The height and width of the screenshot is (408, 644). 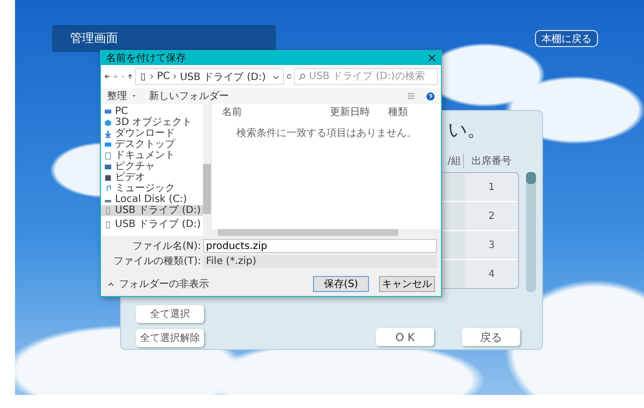 What do you see at coordinates (108, 134) in the screenshot?
I see `download-icon` at bounding box center [108, 134].